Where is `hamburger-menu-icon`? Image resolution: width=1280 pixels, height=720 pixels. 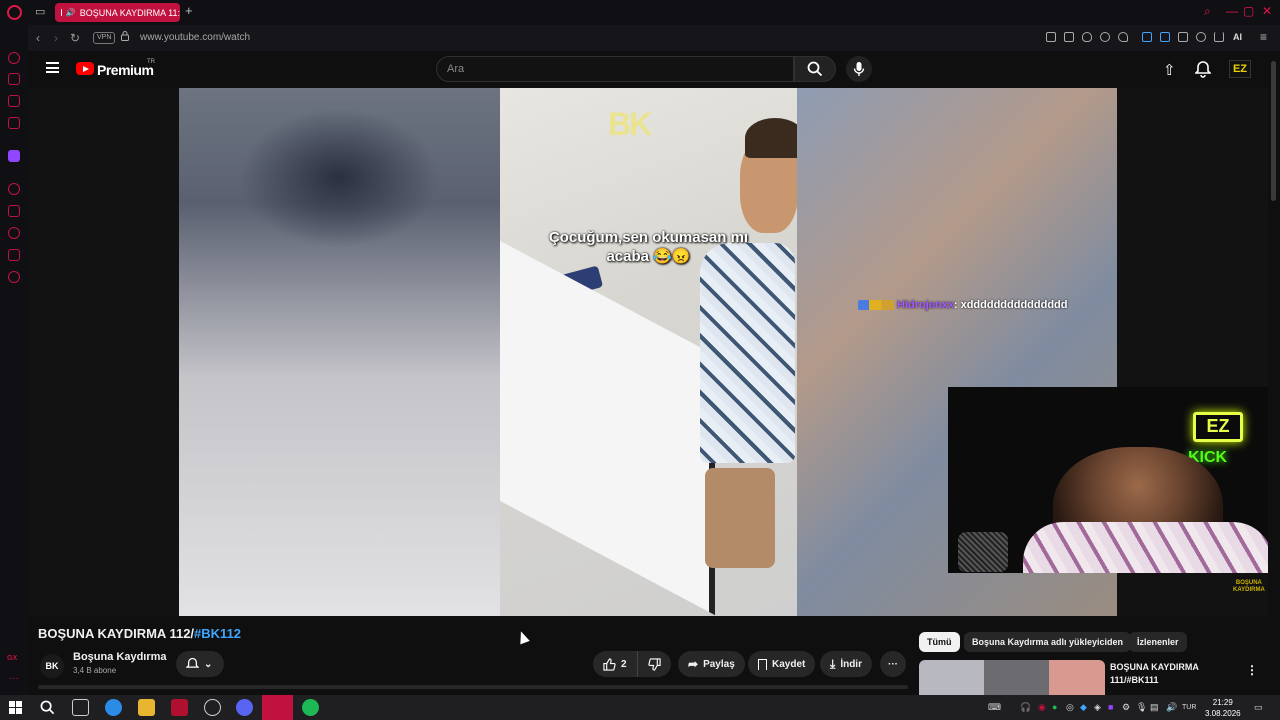 hamburger-menu-icon is located at coordinates (52, 67).